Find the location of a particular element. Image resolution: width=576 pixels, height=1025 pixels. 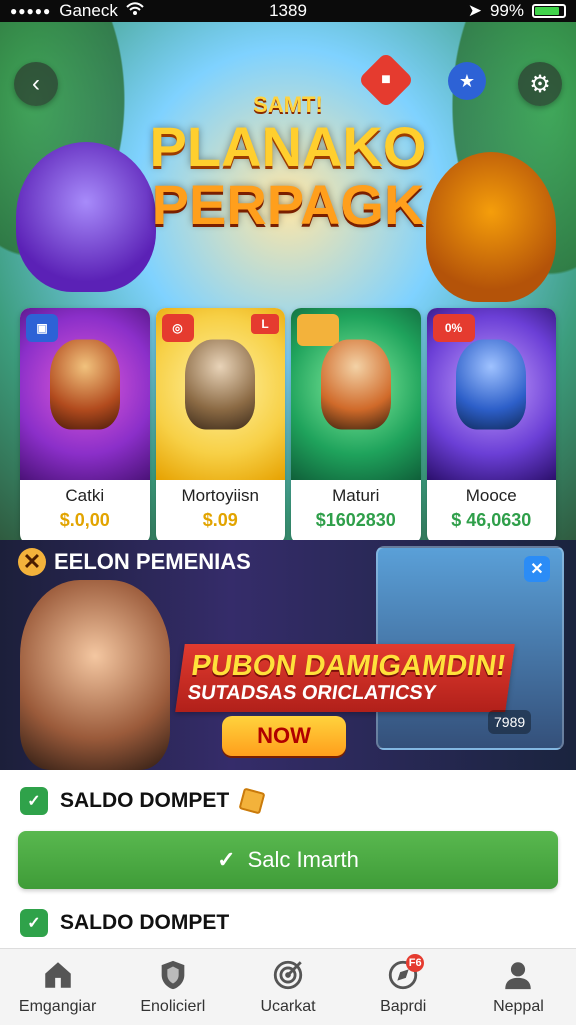

card-mooce: 0% Mooce $ 46,0630 is located at coordinates (491, 424).